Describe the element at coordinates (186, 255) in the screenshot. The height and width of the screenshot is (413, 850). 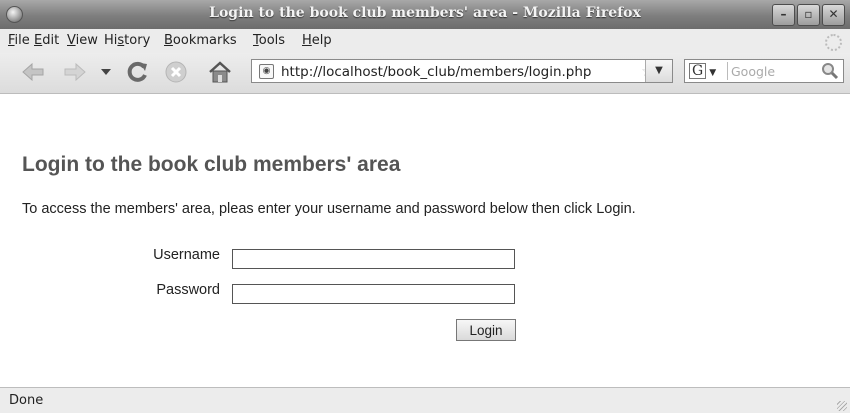
I see `username-label: Username` at that location.